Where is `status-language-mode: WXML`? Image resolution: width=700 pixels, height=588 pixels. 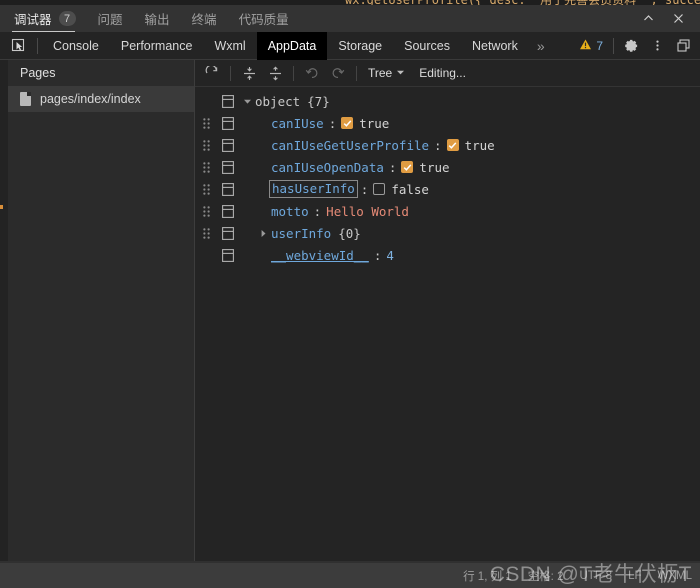 status-language-mode: WXML is located at coordinates (675, 576).